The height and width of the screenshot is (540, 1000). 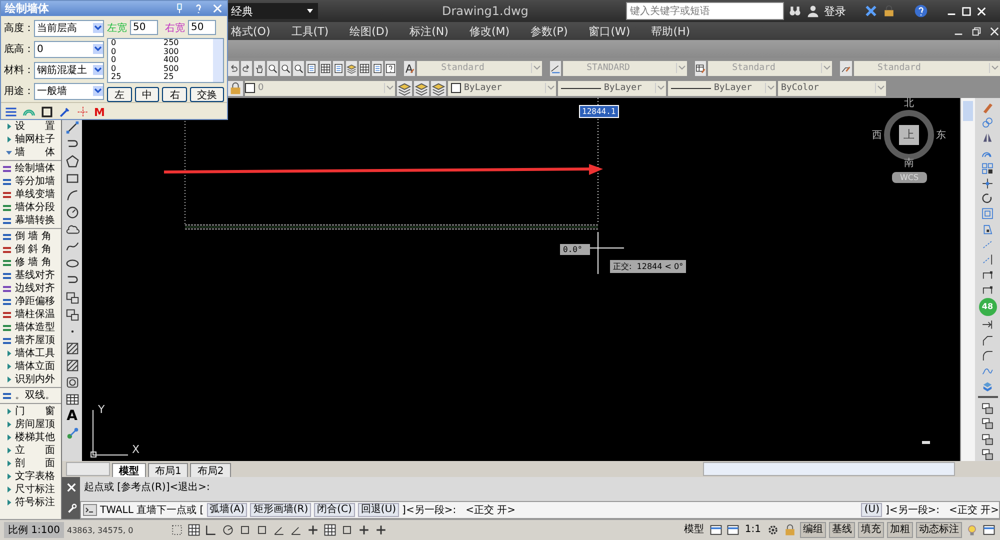 I want to click on align-button: 交换, so click(x=207, y=94).